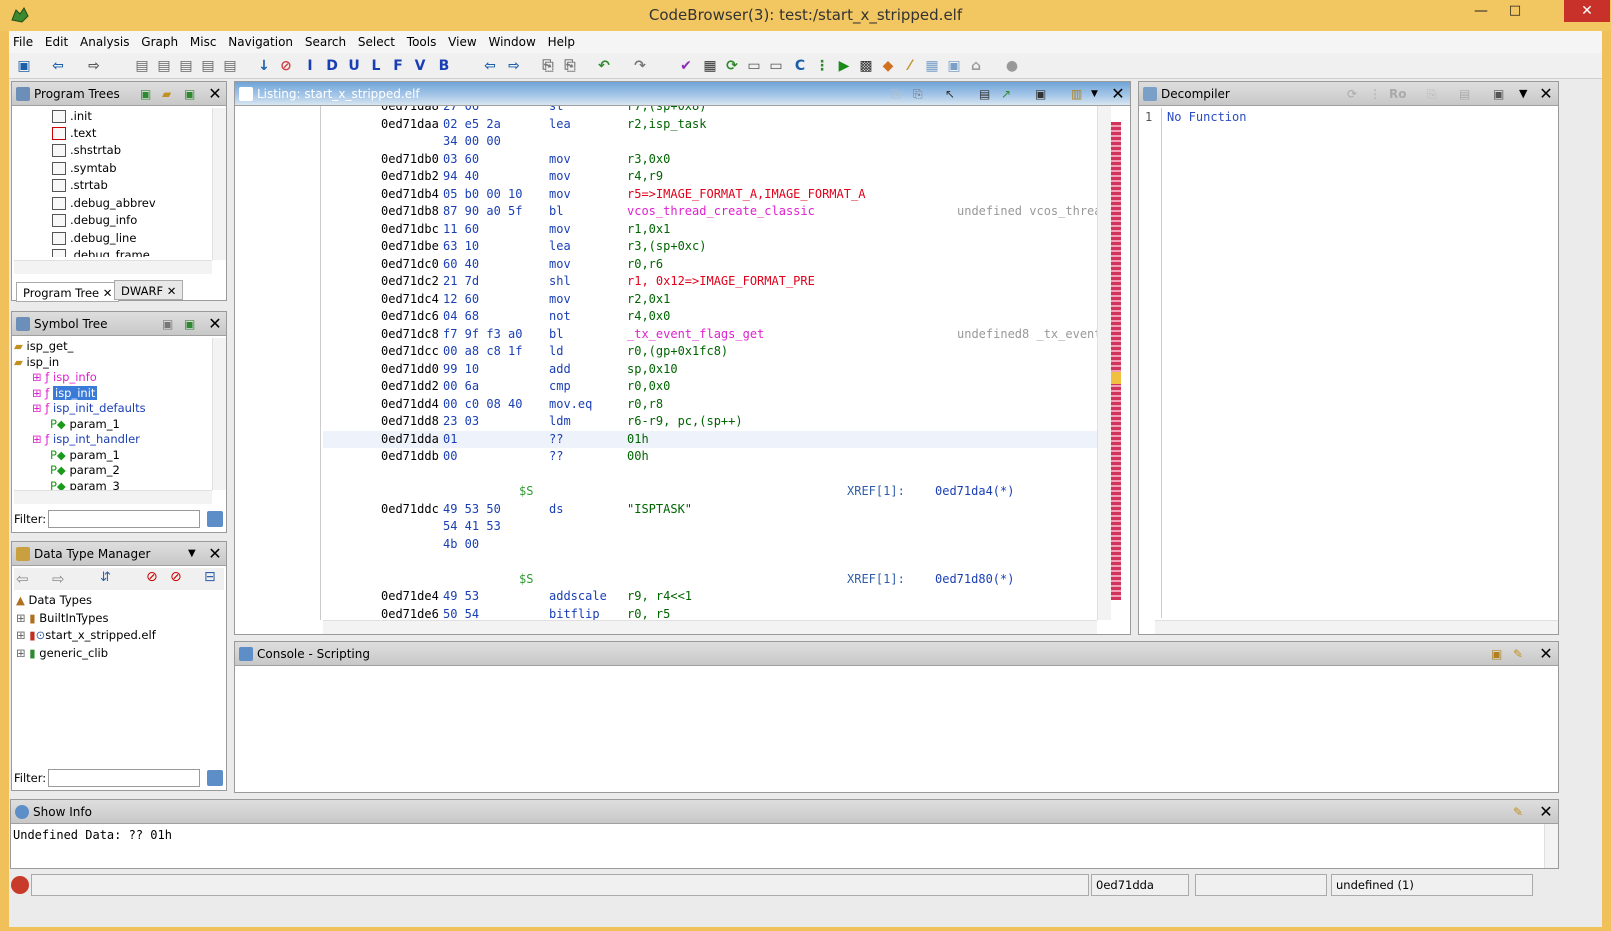 This screenshot has height=931, width=1611. I want to click on listing-row: 0ed71dbc 11 60 mov r1,0x1, so click(710, 230).